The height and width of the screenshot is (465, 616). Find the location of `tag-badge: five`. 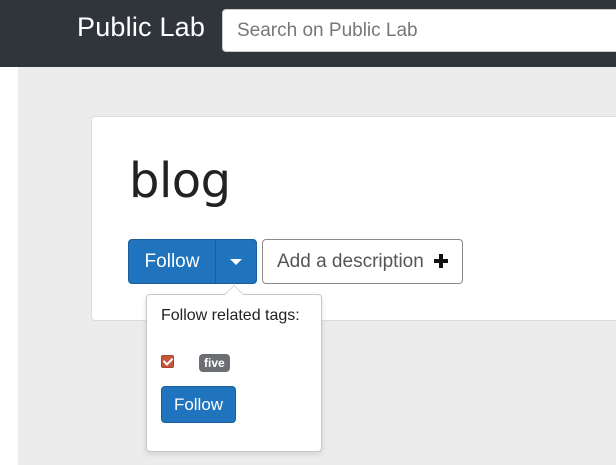

tag-badge: five is located at coordinates (214, 363).